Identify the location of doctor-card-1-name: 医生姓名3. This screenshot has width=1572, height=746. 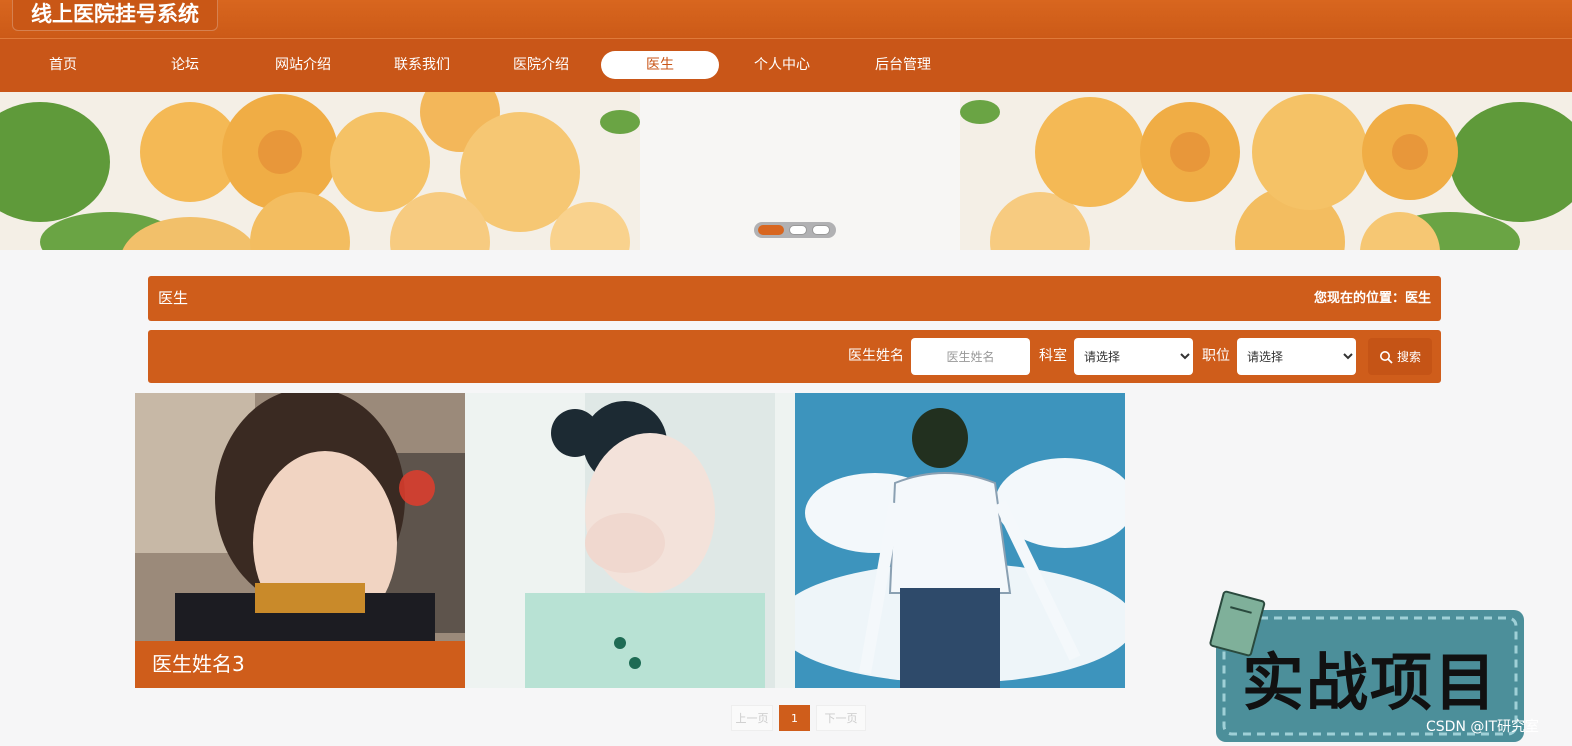
(300, 664).